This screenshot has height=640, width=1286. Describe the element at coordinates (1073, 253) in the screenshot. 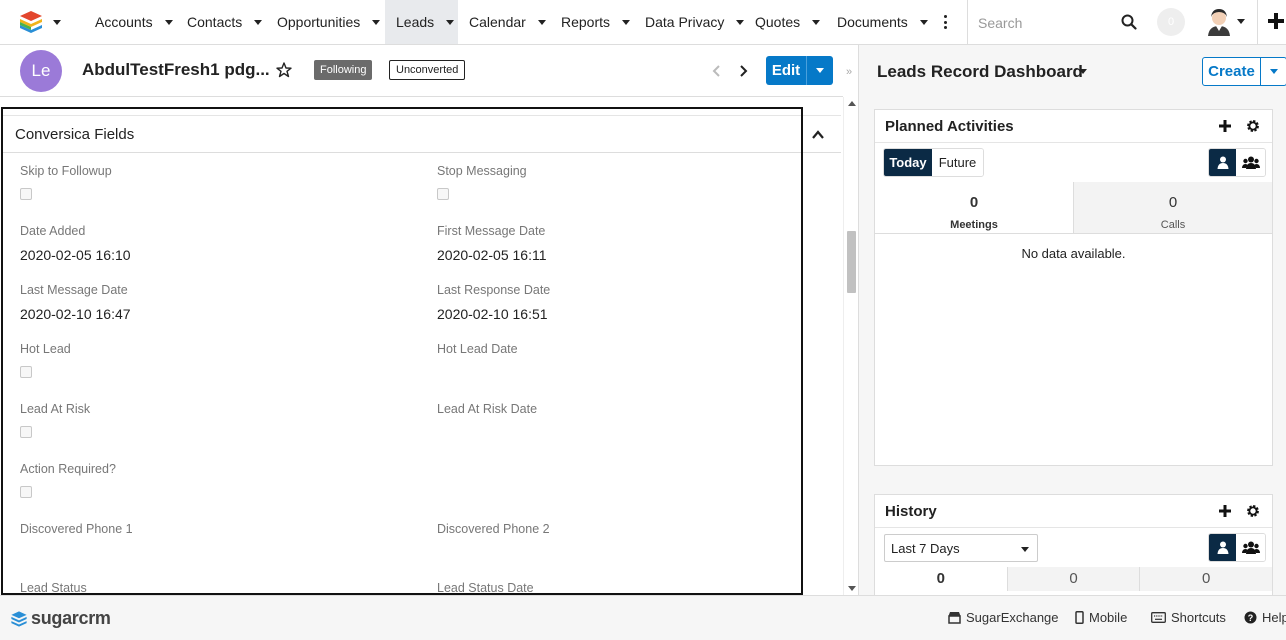

I see `empty-state-text: No data available.` at that location.